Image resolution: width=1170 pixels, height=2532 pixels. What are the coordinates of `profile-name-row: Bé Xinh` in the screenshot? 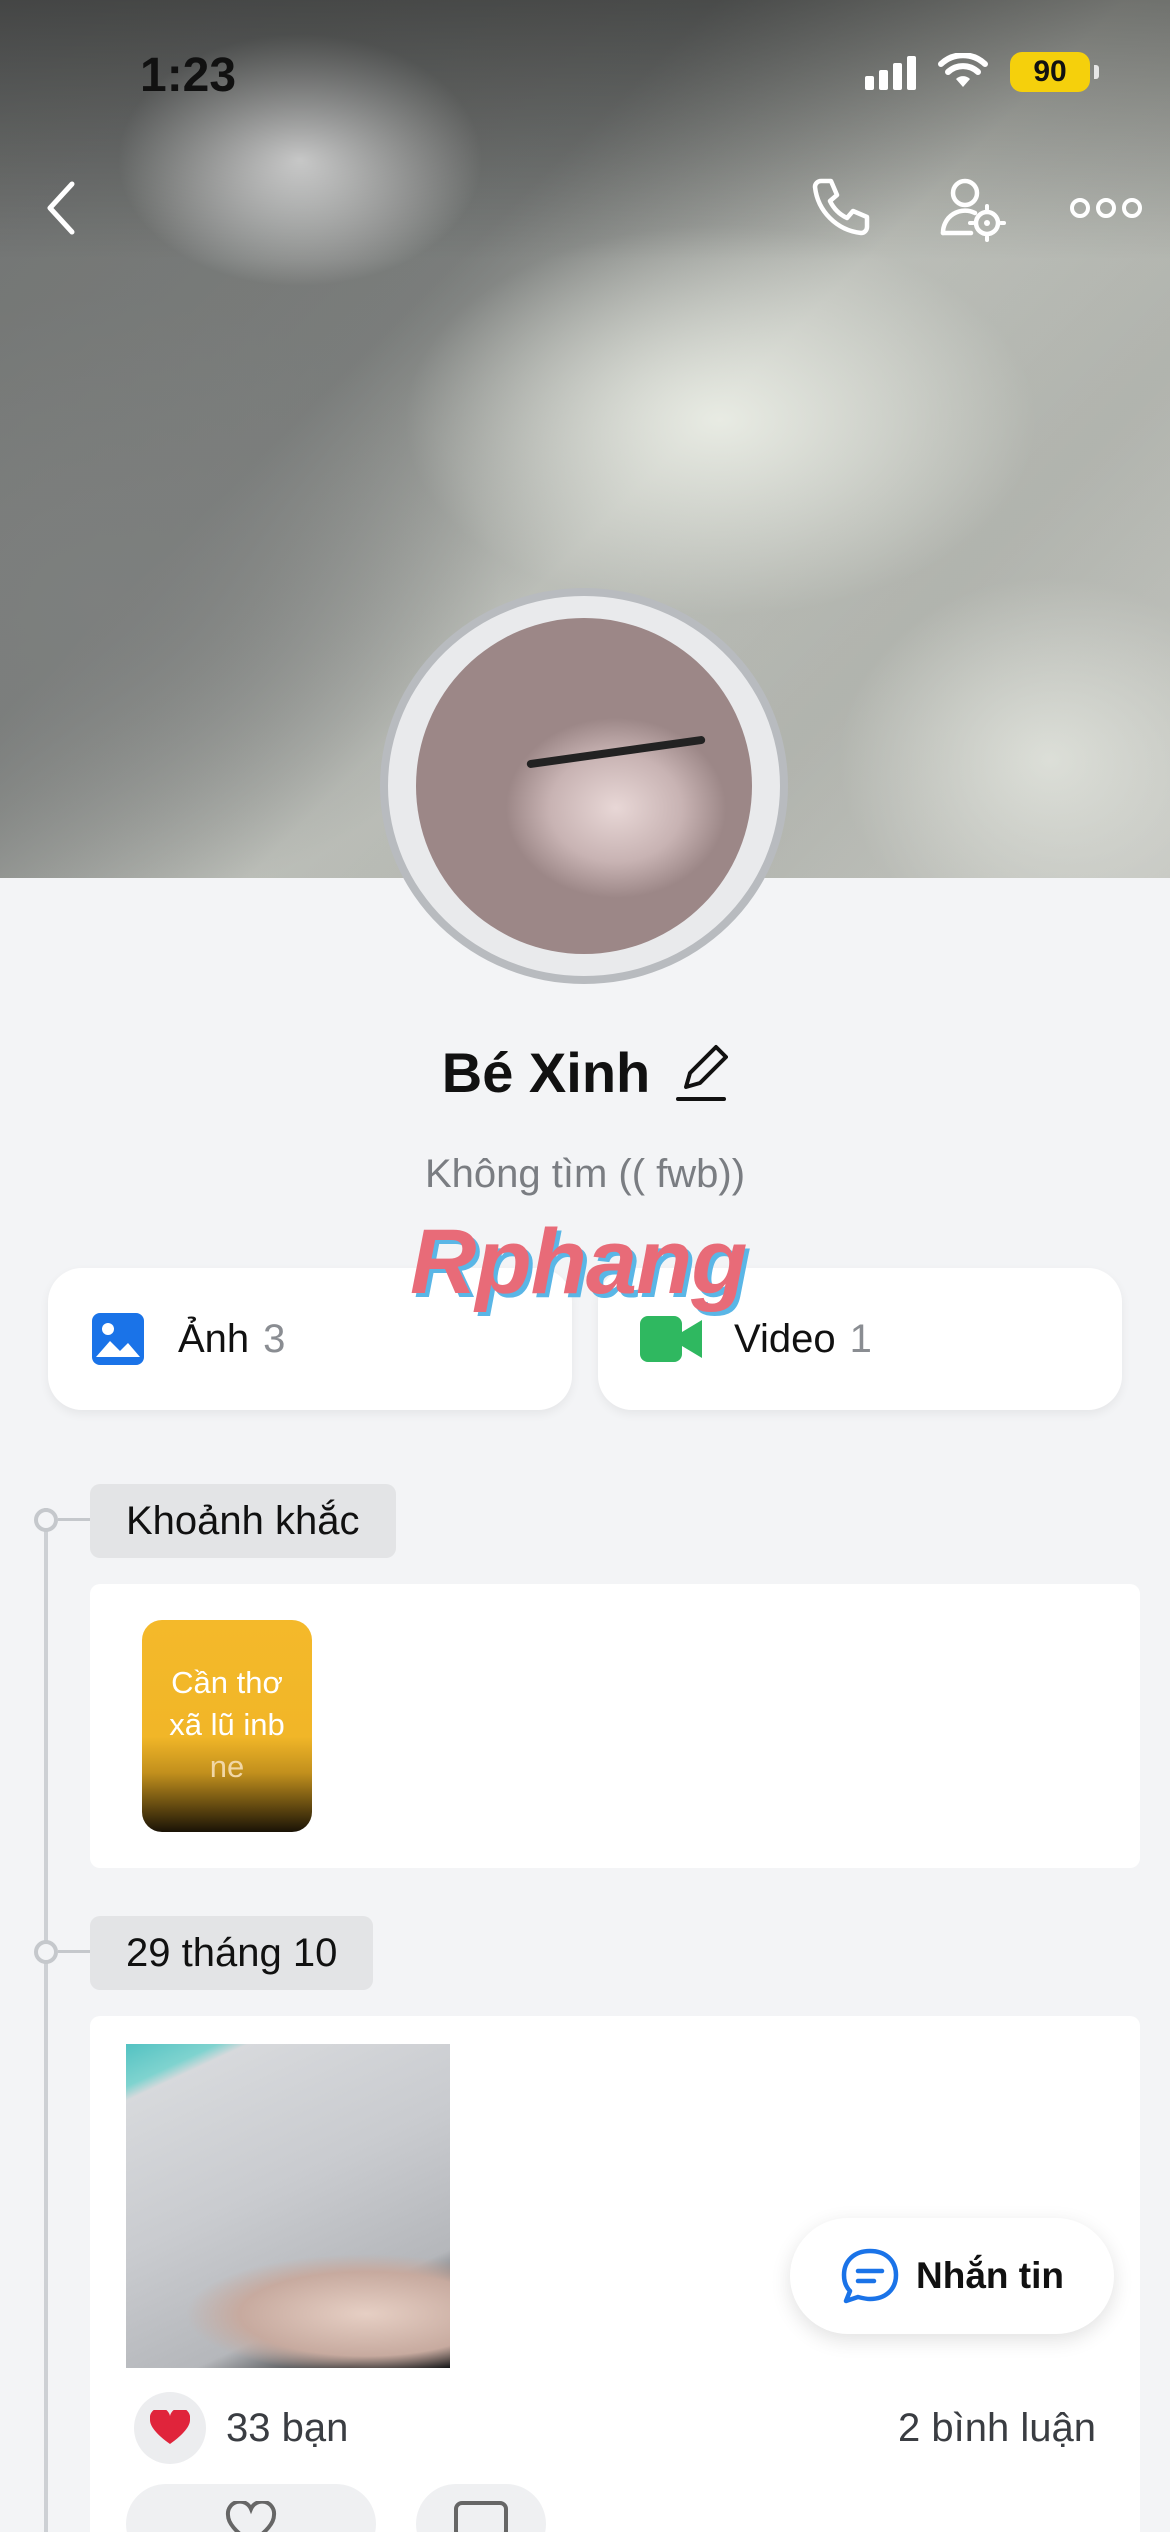 It's located at (585, 1072).